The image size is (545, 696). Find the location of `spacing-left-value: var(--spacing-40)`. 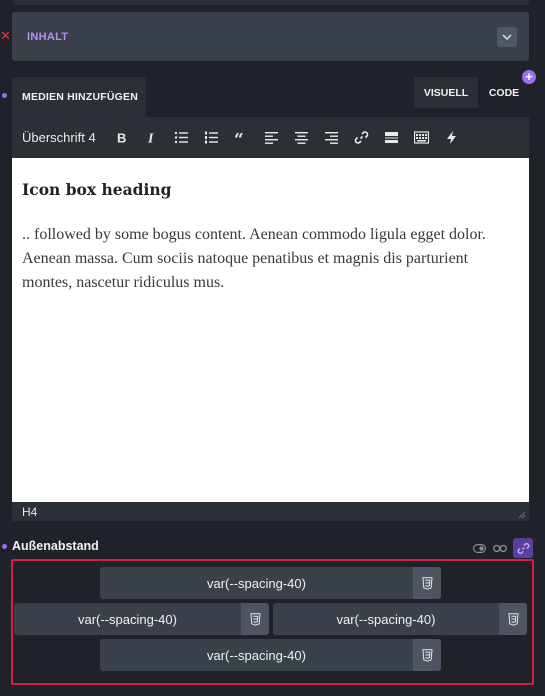

spacing-left-value: var(--spacing-40) is located at coordinates (127, 619).